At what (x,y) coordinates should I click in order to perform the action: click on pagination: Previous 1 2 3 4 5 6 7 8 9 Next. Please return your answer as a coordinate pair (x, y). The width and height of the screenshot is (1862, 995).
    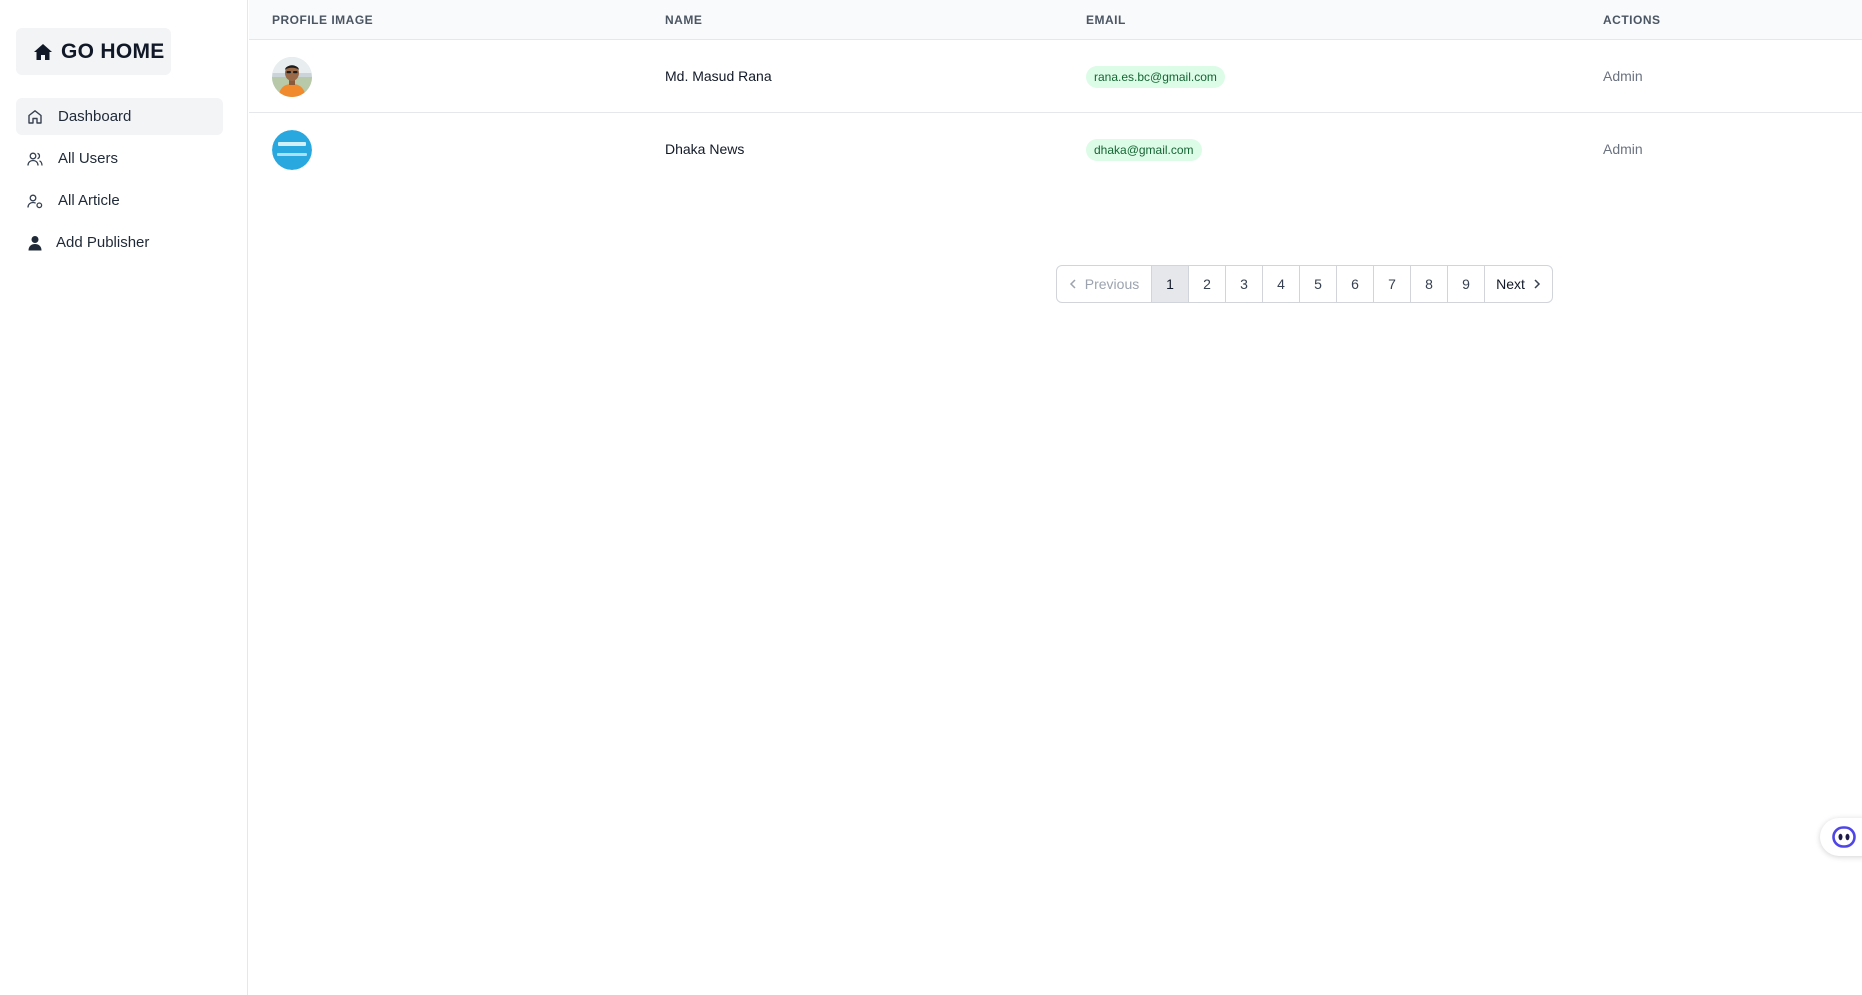
    Looking at the image, I should click on (1304, 284).